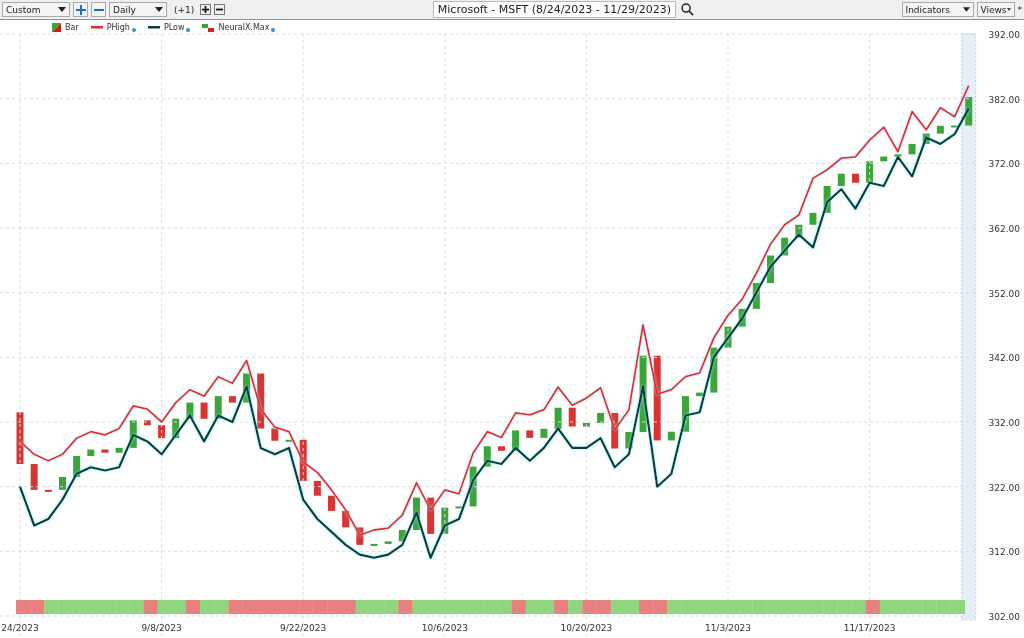  What do you see at coordinates (1004, 423) in the screenshot?
I see `y-axis-label: 332.00` at bounding box center [1004, 423].